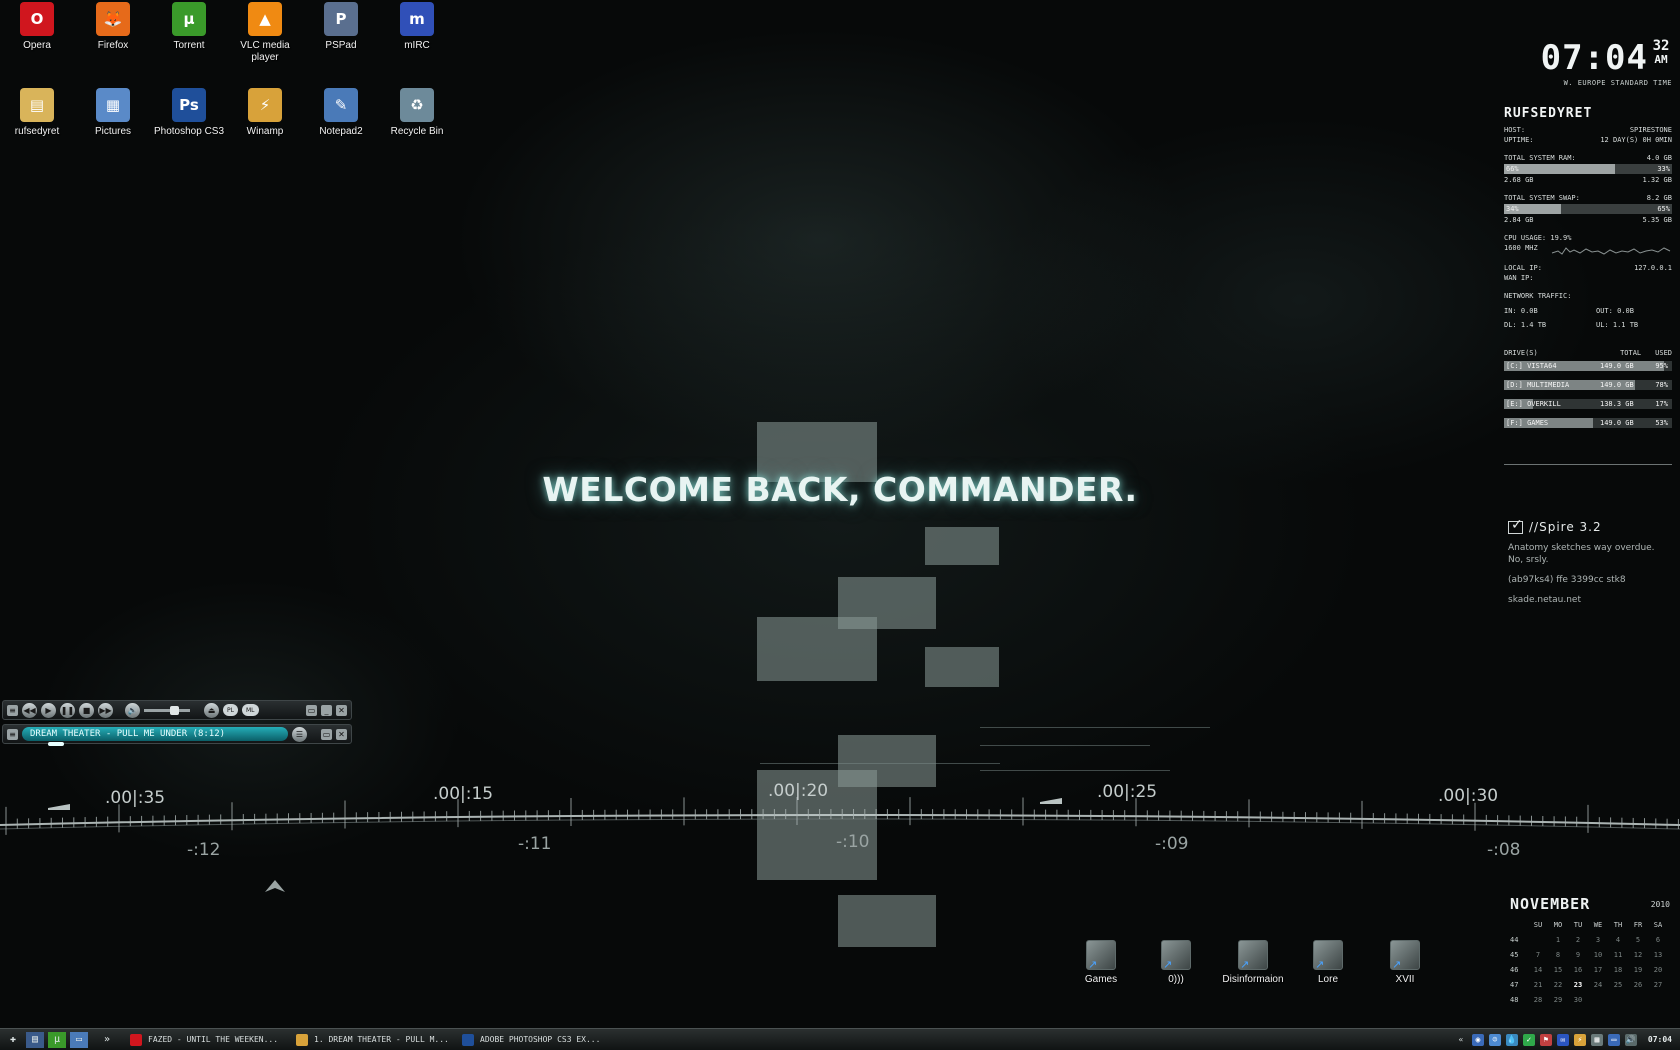  What do you see at coordinates (1516, 525) in the screenshot?
I see `checkbox-icon` at bounding box center [1516, 525].